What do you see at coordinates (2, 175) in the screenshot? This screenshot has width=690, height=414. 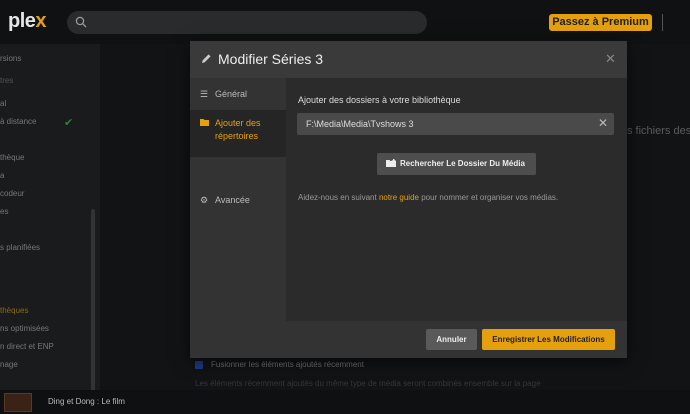 I see `sidebar-item: a` at bounding box center [2, 175].